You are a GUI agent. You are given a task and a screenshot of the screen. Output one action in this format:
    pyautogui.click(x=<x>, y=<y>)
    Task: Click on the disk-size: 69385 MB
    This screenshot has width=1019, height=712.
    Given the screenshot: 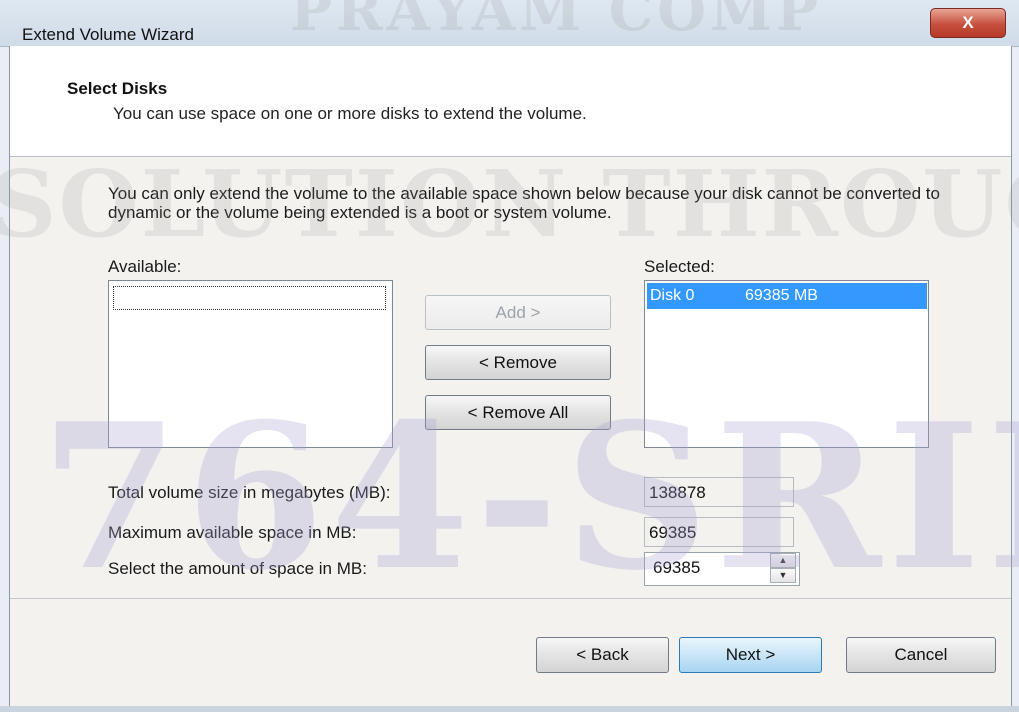 What is the action you would take?
    pyautogui.click(x=781, y=295)
    